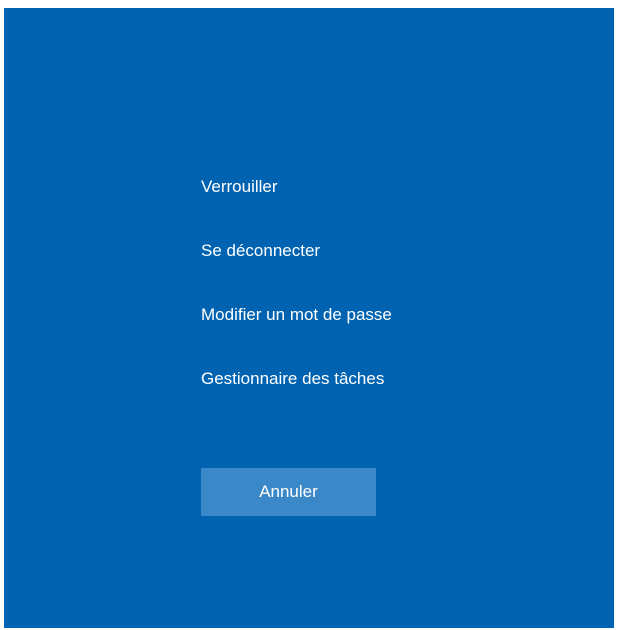 This screenshot has width=617, height=630. Describe the element at coordinates (296, 315) in the screenshot. I see `change-password-option: Modifier un mot de passe` at that location.